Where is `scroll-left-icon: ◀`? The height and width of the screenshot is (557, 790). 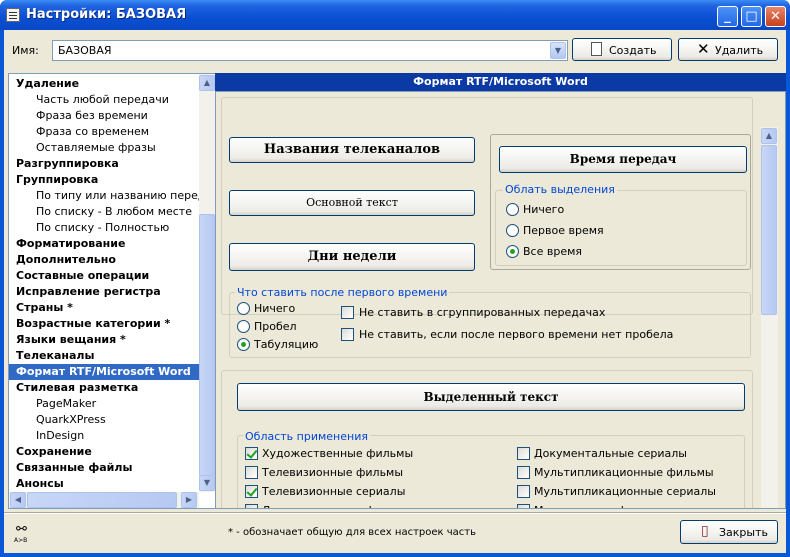
scroll-left-icon: ◀ is located at coordinates (18, 500).